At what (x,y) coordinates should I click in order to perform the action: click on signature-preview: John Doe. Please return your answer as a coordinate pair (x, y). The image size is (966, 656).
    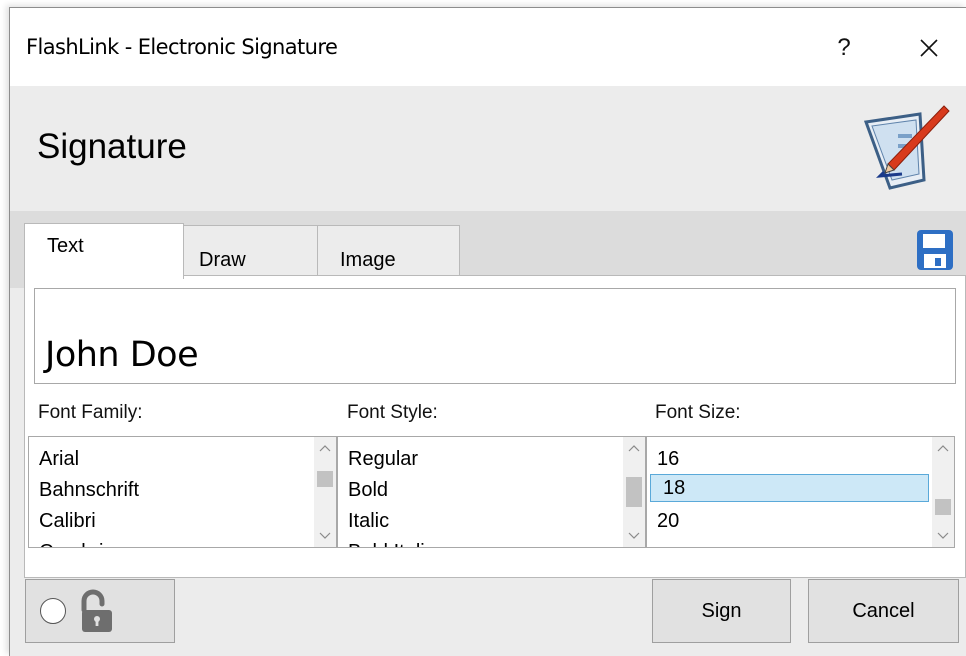
    Looking at the image, I should click on (495, 336).